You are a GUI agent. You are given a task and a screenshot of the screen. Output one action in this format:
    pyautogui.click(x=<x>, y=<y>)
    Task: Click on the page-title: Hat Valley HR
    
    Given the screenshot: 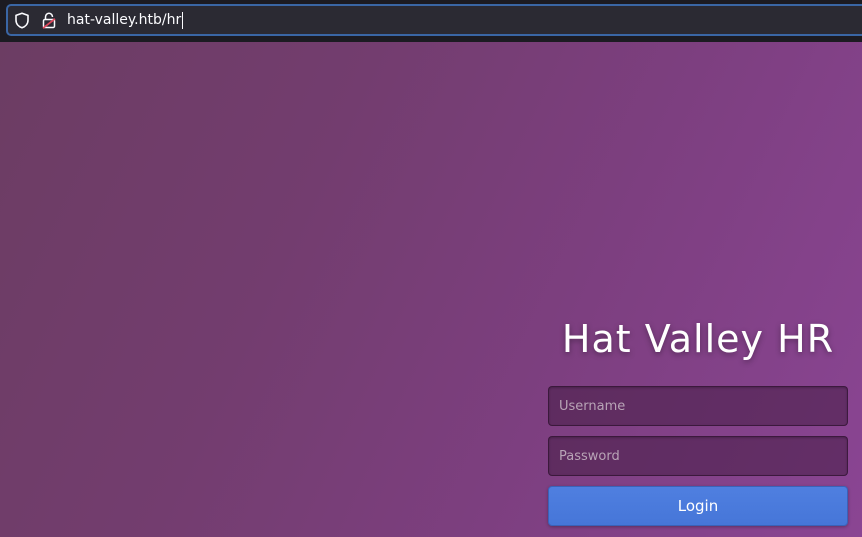 What is the action you would take?
    pyautogui.click(x=698, y=339)
    